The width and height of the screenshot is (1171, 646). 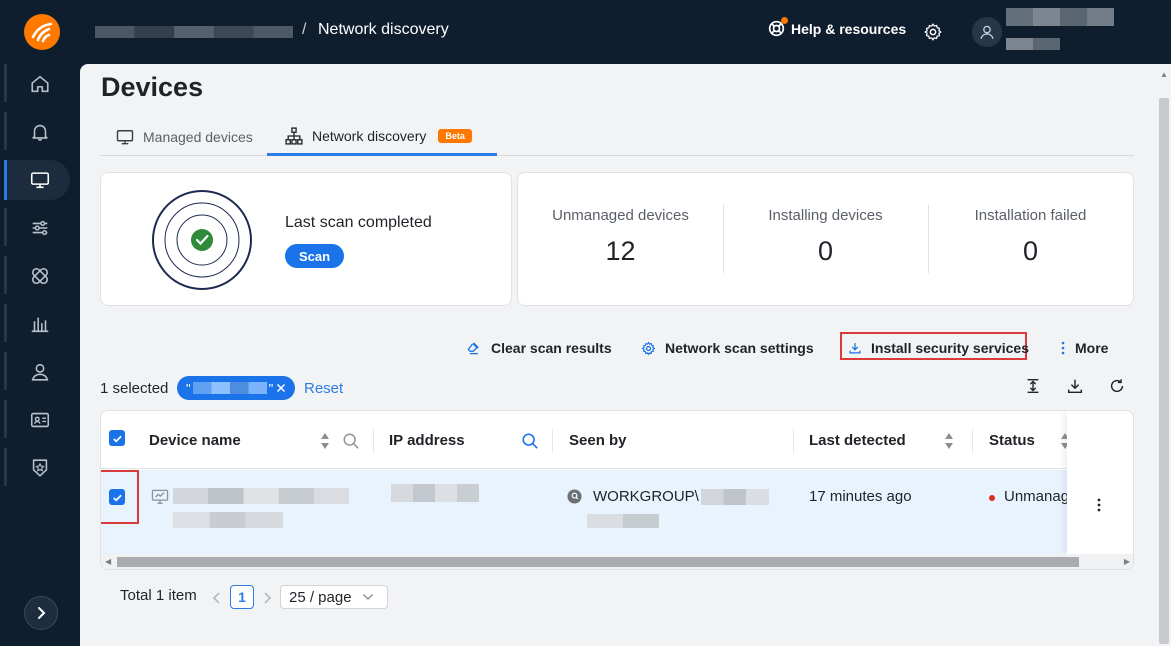 I want to click on chevron-left-icon, so click(x=217, y=598).